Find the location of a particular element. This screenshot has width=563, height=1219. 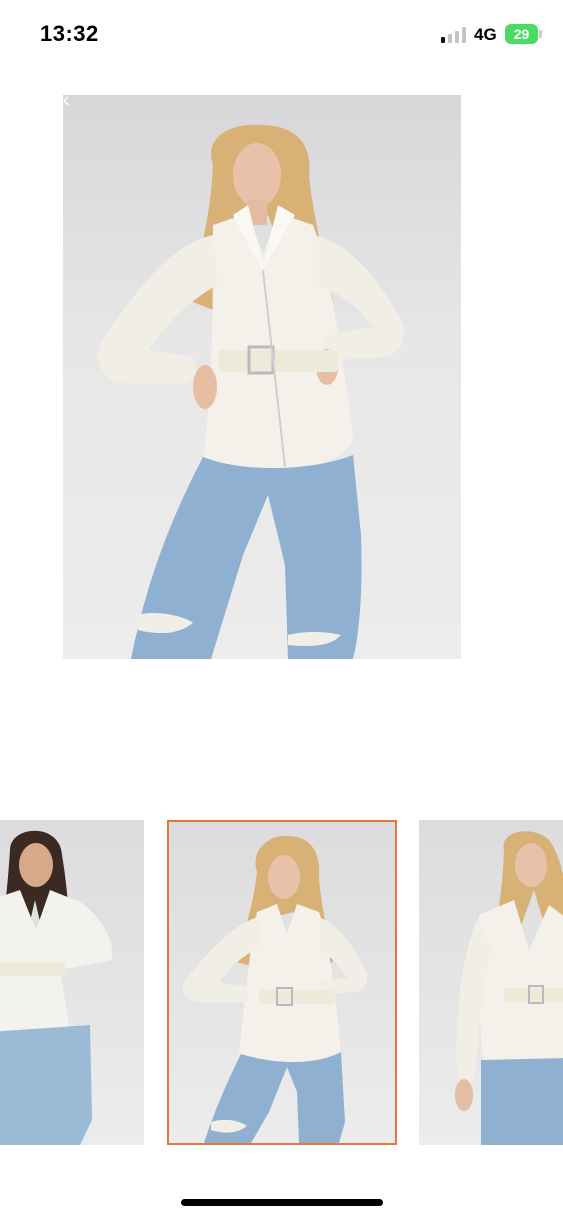

battery-icon: 29 is located at coordinates (521, 34).